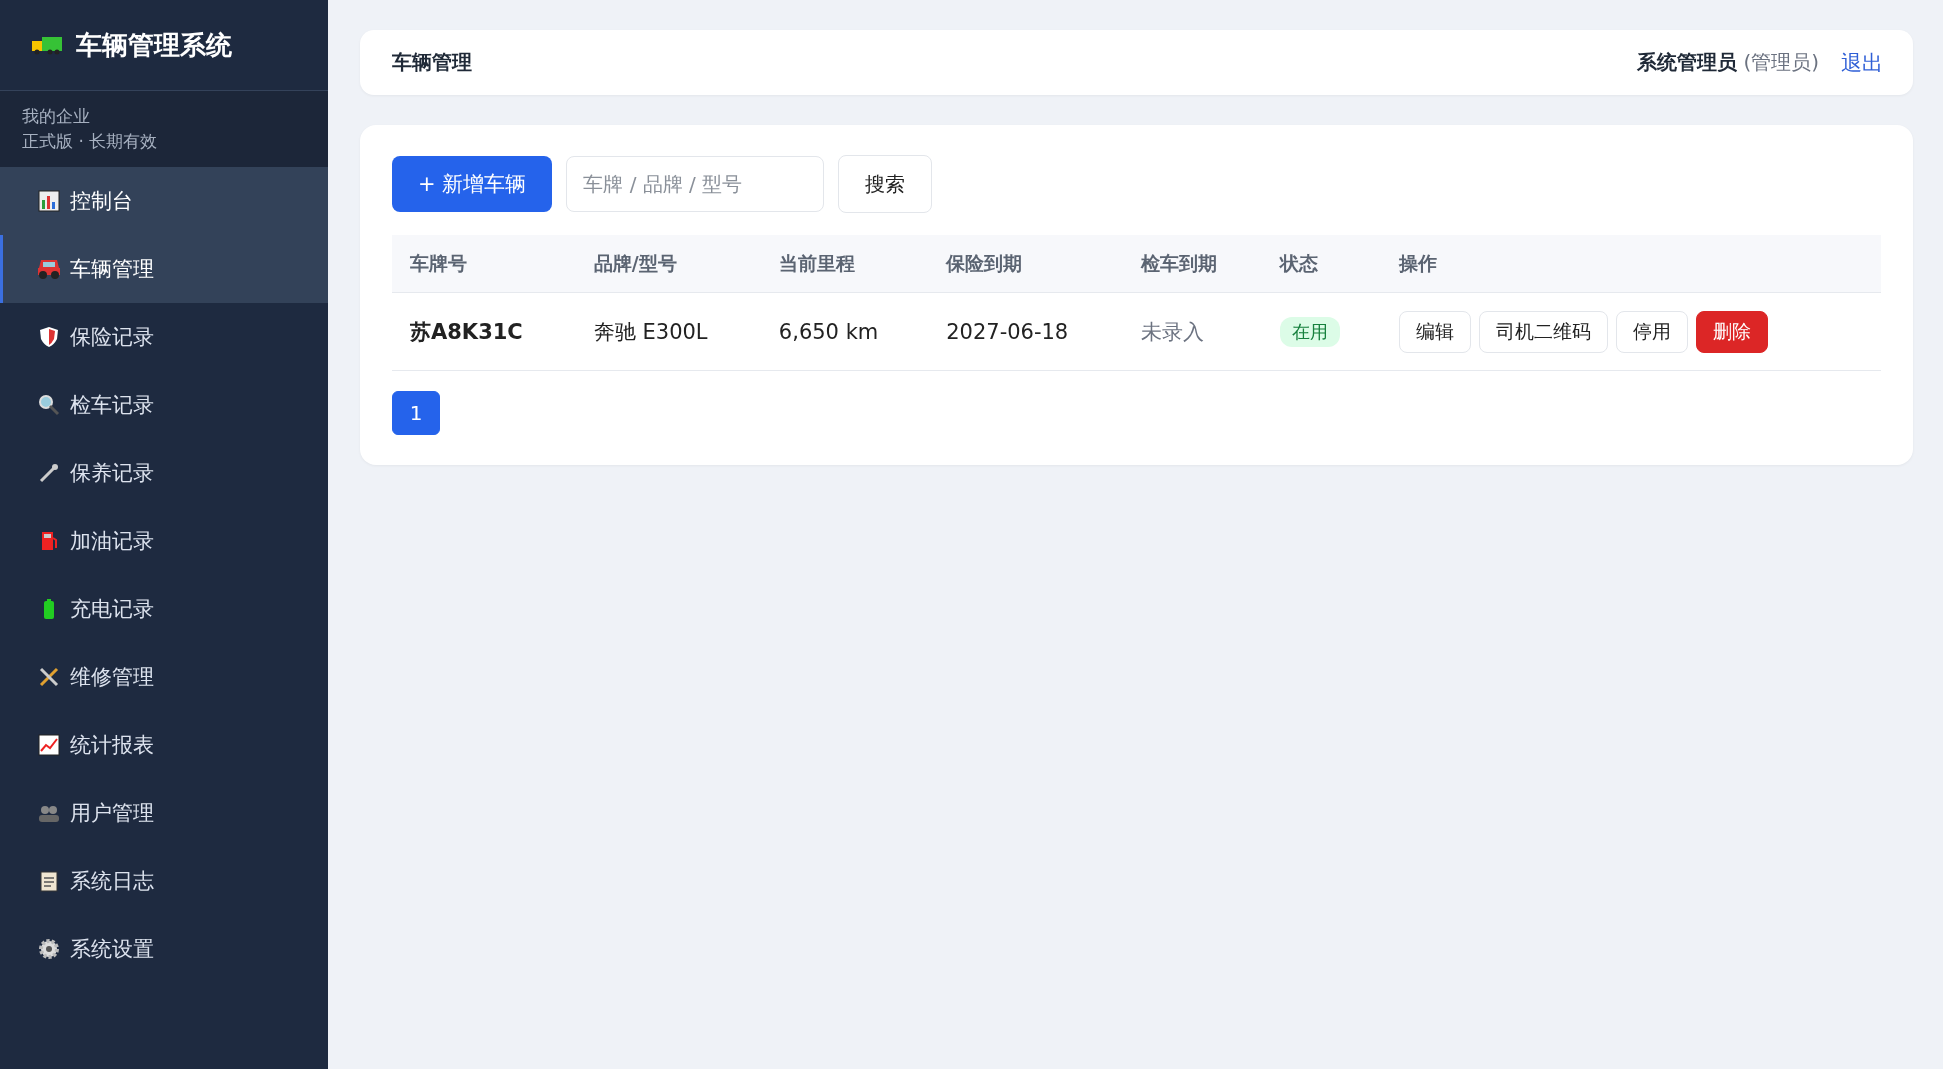  What do you see at coordinates (164, 269) in the screenshot?
I see `sidebar-item: 车辆管理` at bounding box center [164, 269].